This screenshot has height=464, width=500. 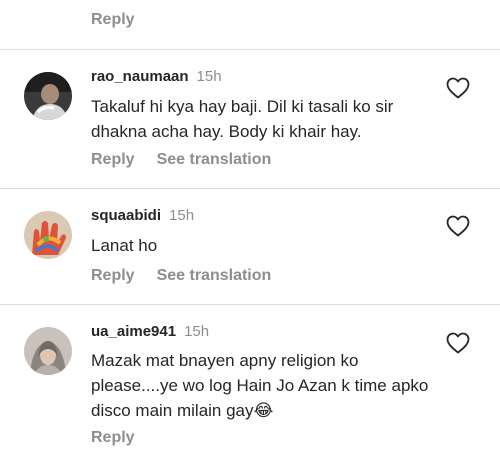 What do you see at coordinates (124, 245) in the screenshot?
I see `comment-text: Lanat ho` at bounding box center [124, 245].